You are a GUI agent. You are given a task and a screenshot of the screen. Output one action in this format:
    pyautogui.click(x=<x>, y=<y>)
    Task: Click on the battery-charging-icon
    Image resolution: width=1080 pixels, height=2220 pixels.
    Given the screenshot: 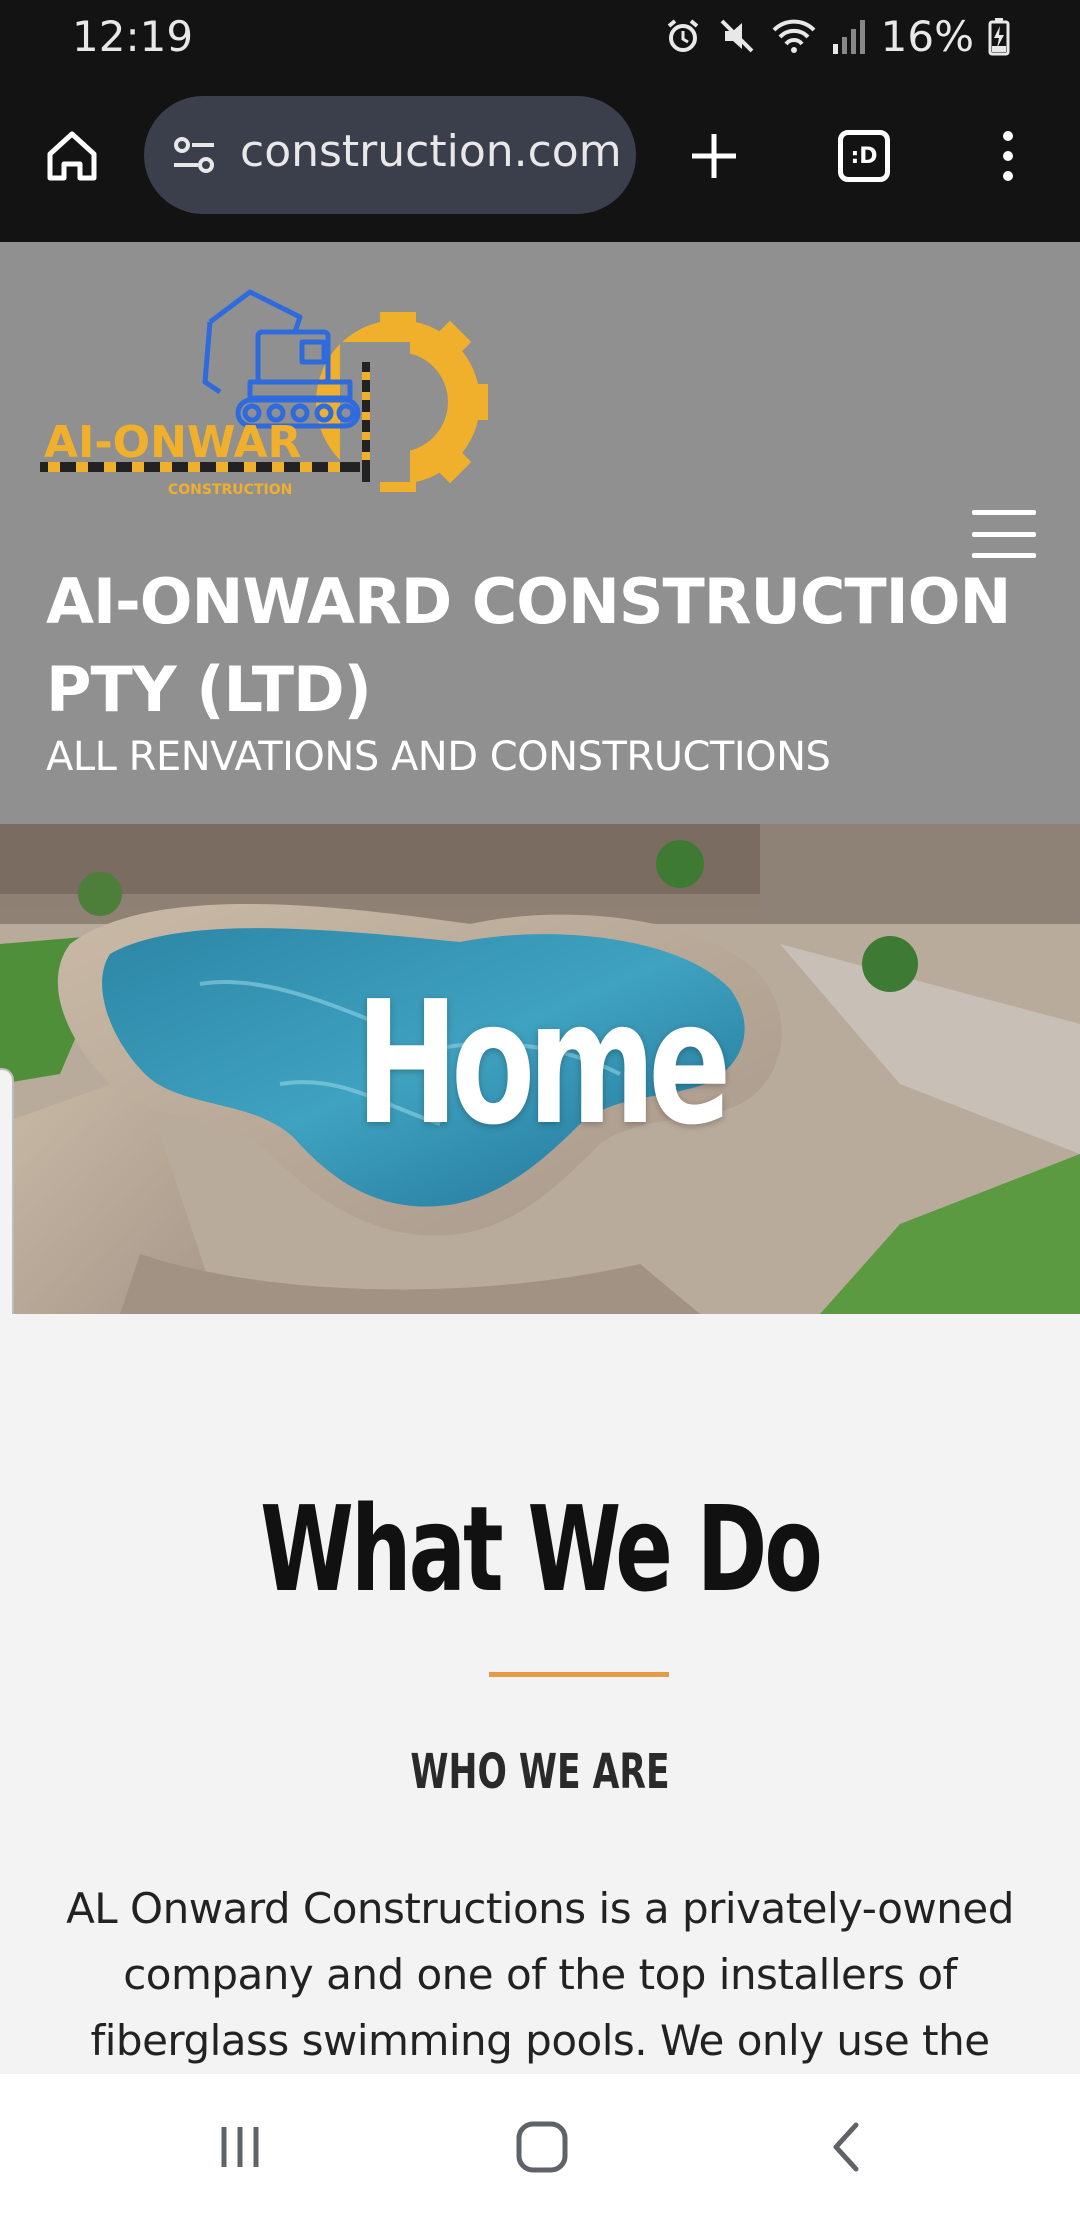 What is the action you would take?
    pyautogui.click(x=999, y=36)
    